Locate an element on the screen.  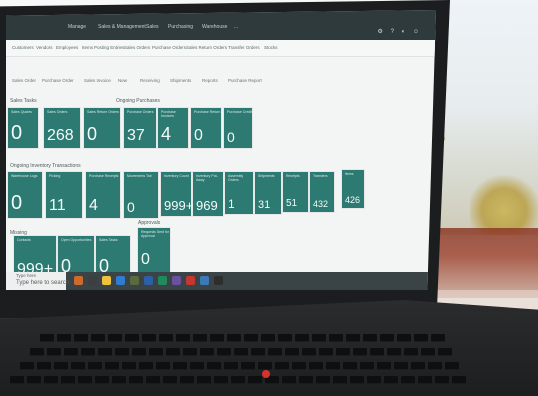
kpi-tile: Picking 11 is located at coordinates (64, 195).